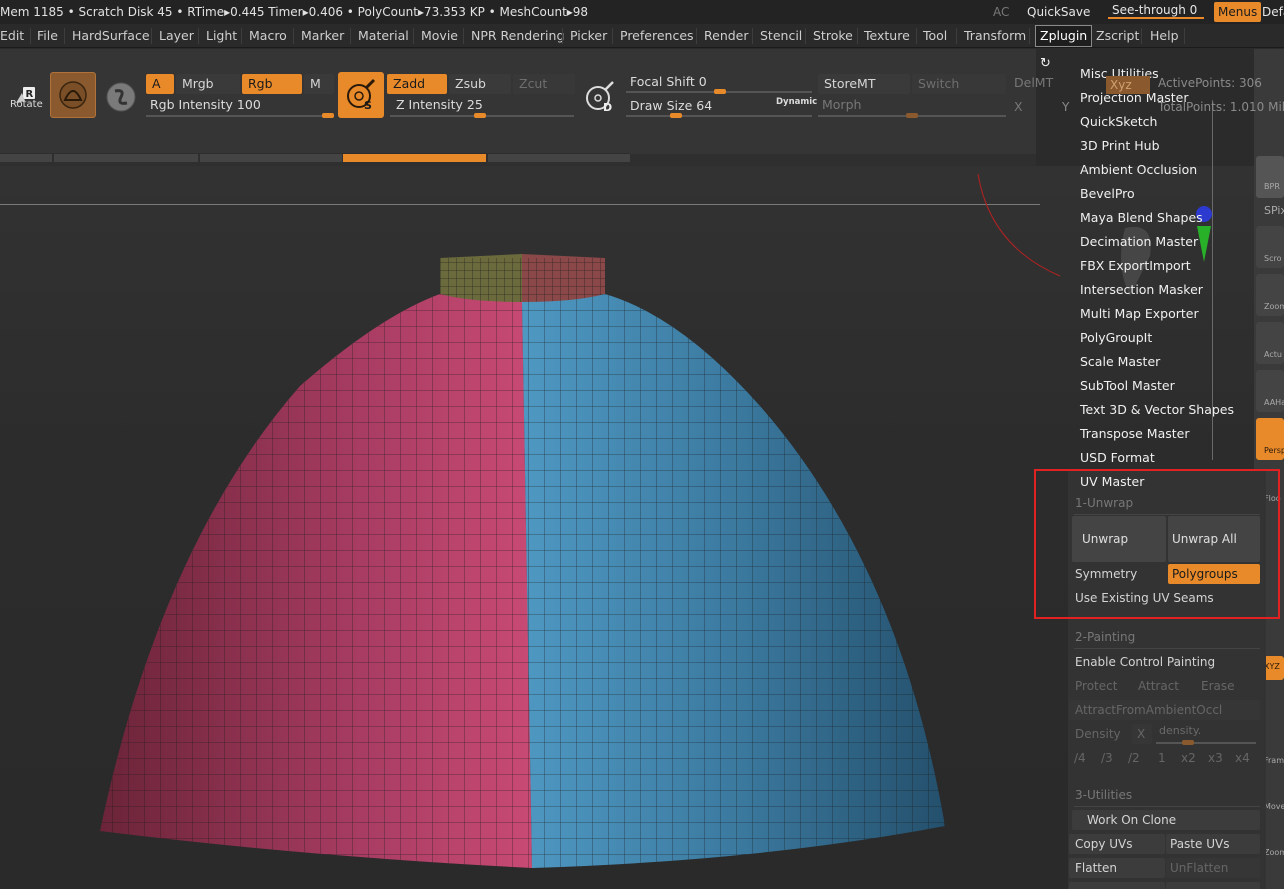  I want to click on menu-file: File, so click(47, 36).